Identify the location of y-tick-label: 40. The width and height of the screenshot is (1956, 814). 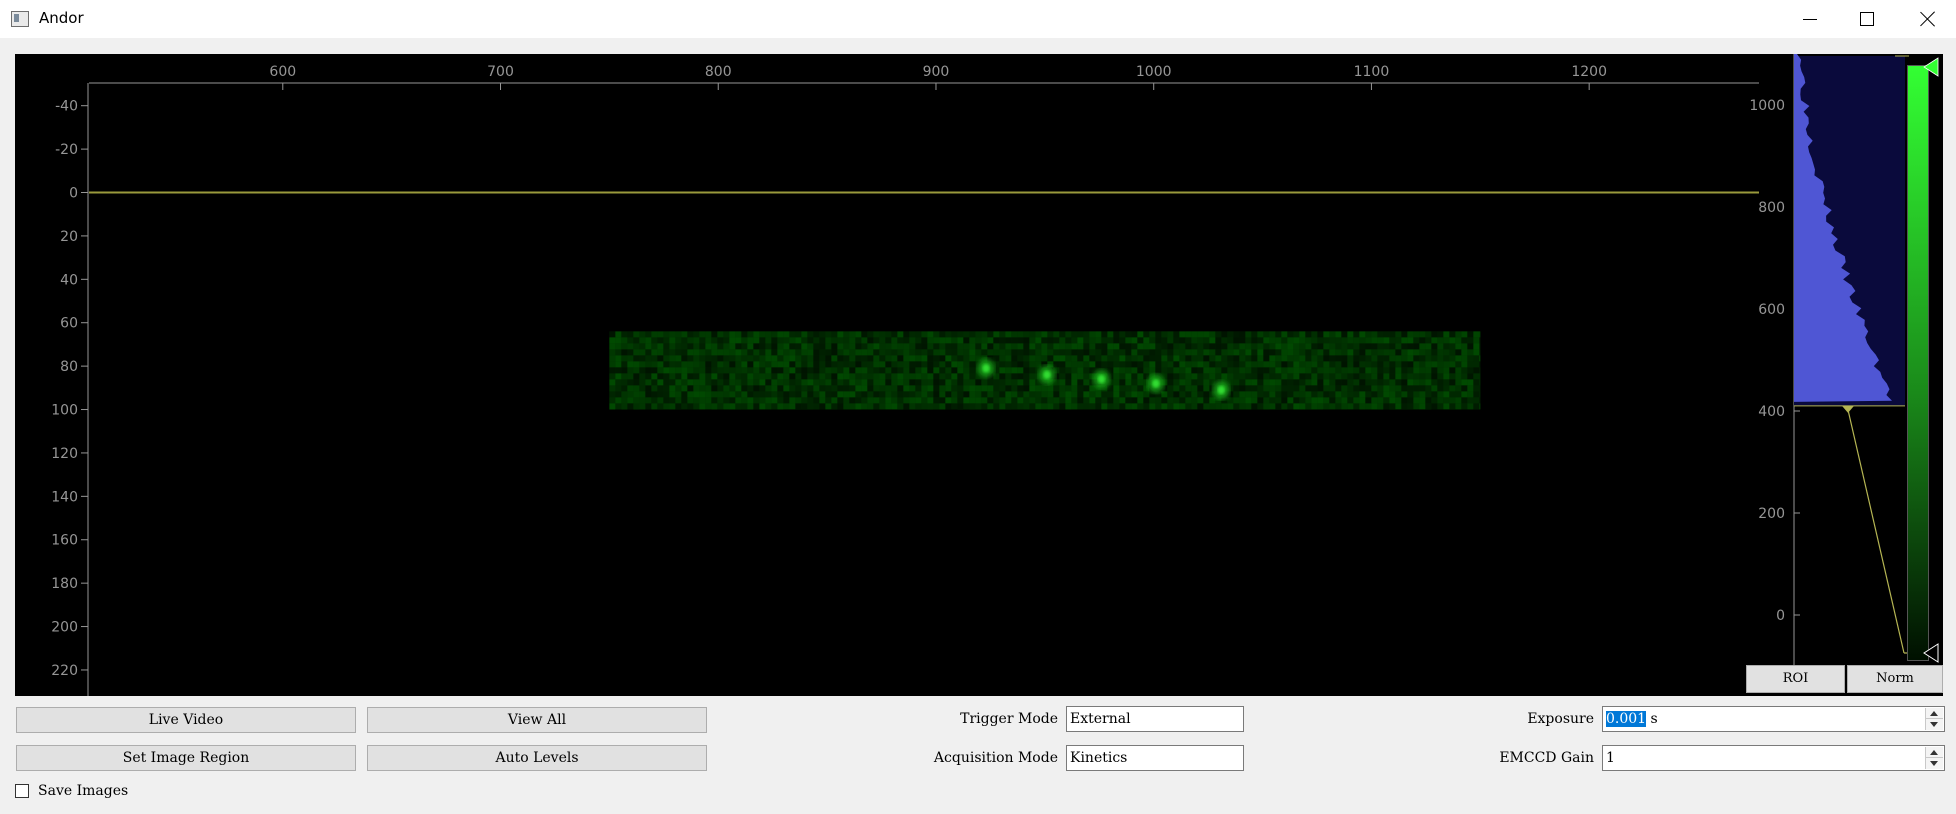
(69, 280).